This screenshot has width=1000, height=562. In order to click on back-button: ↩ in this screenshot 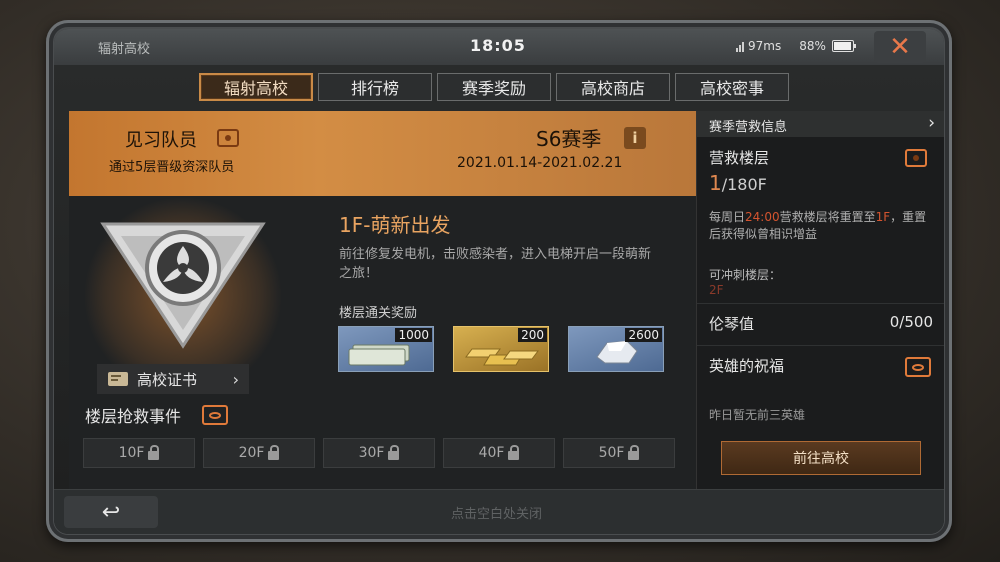, I will do `click(111, 512)`.